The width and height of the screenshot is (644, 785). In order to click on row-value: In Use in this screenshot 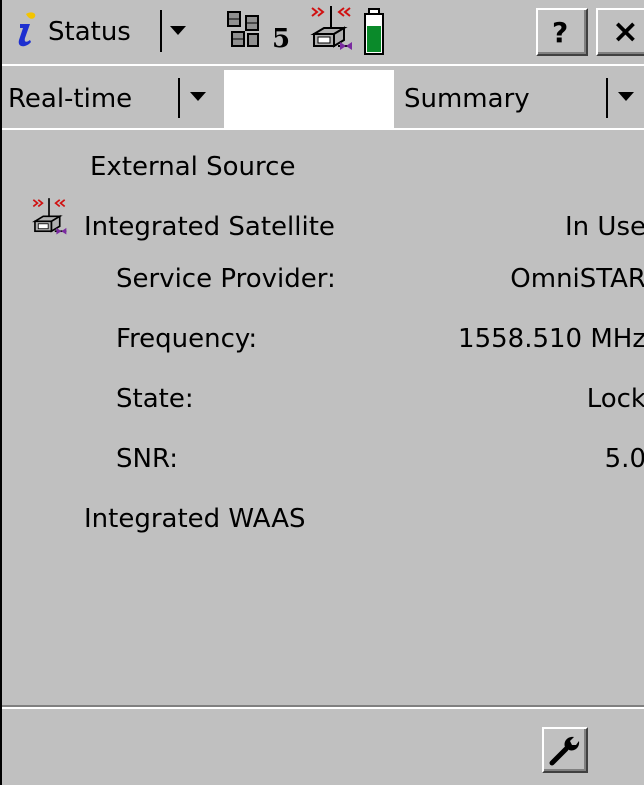, I will do `click(604, 227)`.